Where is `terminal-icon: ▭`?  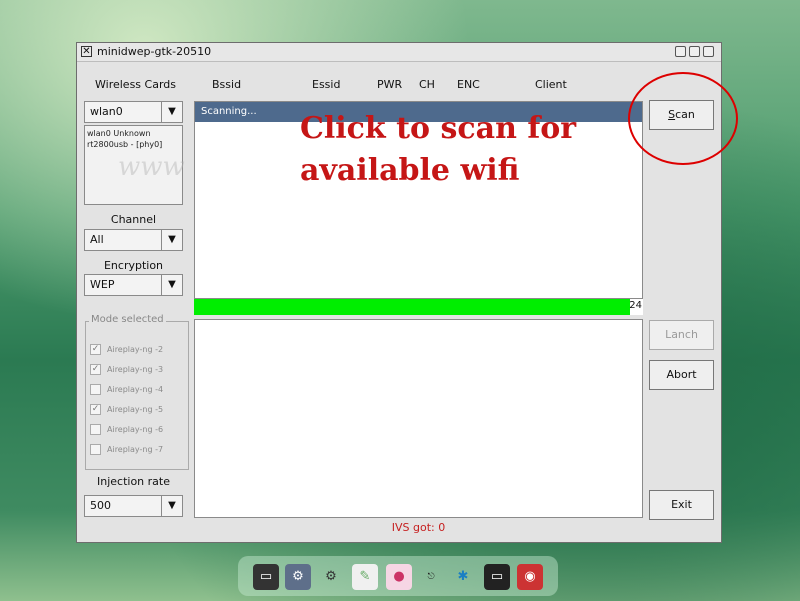 terminal-icon: ▭ is located at coordinates (266, 577).